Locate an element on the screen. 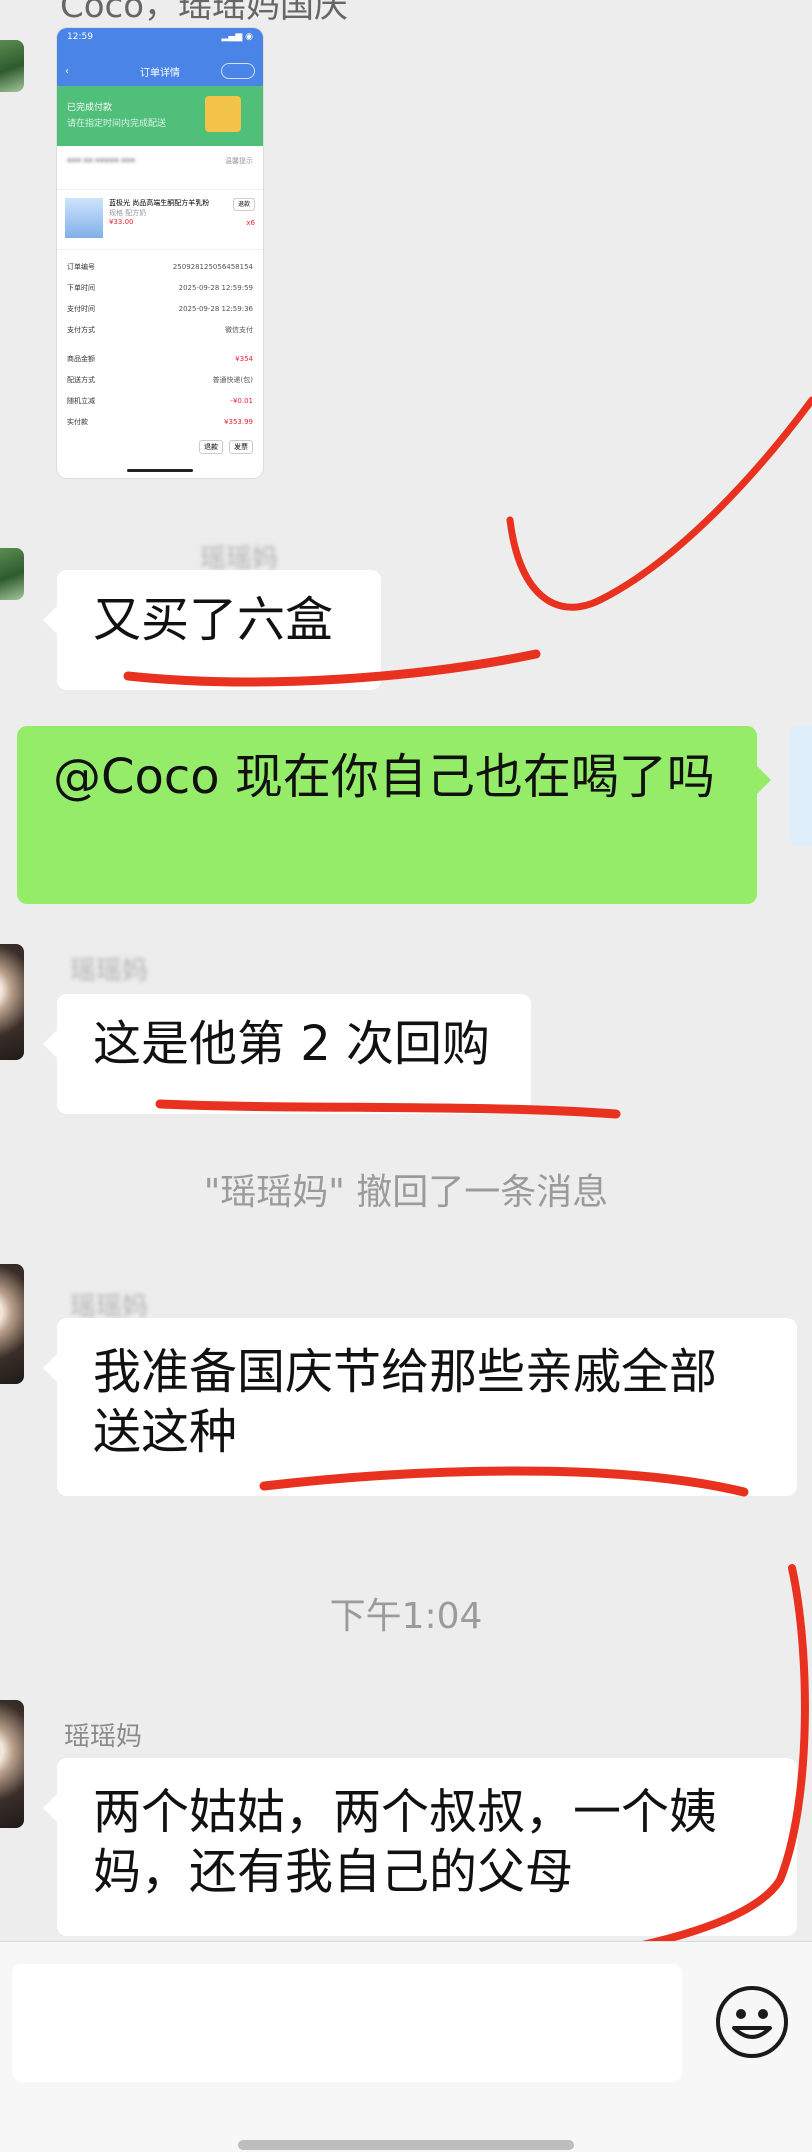 The width and height of the screenshot is (812, 2152). screenshot-nav: ‹ 订单详情 is located at coordinates (160, 71).